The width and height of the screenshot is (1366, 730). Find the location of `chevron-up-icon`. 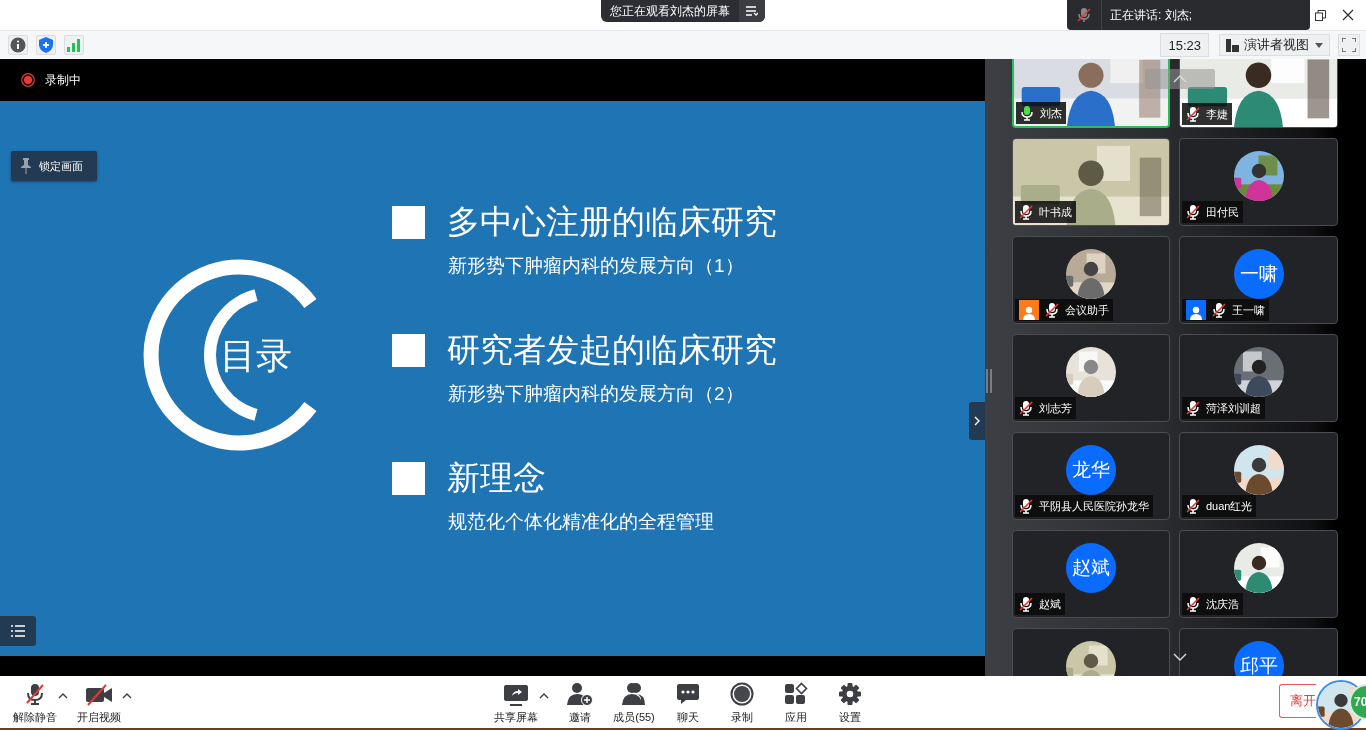

chevron-up-icon is located at coordinates (1180, 79).